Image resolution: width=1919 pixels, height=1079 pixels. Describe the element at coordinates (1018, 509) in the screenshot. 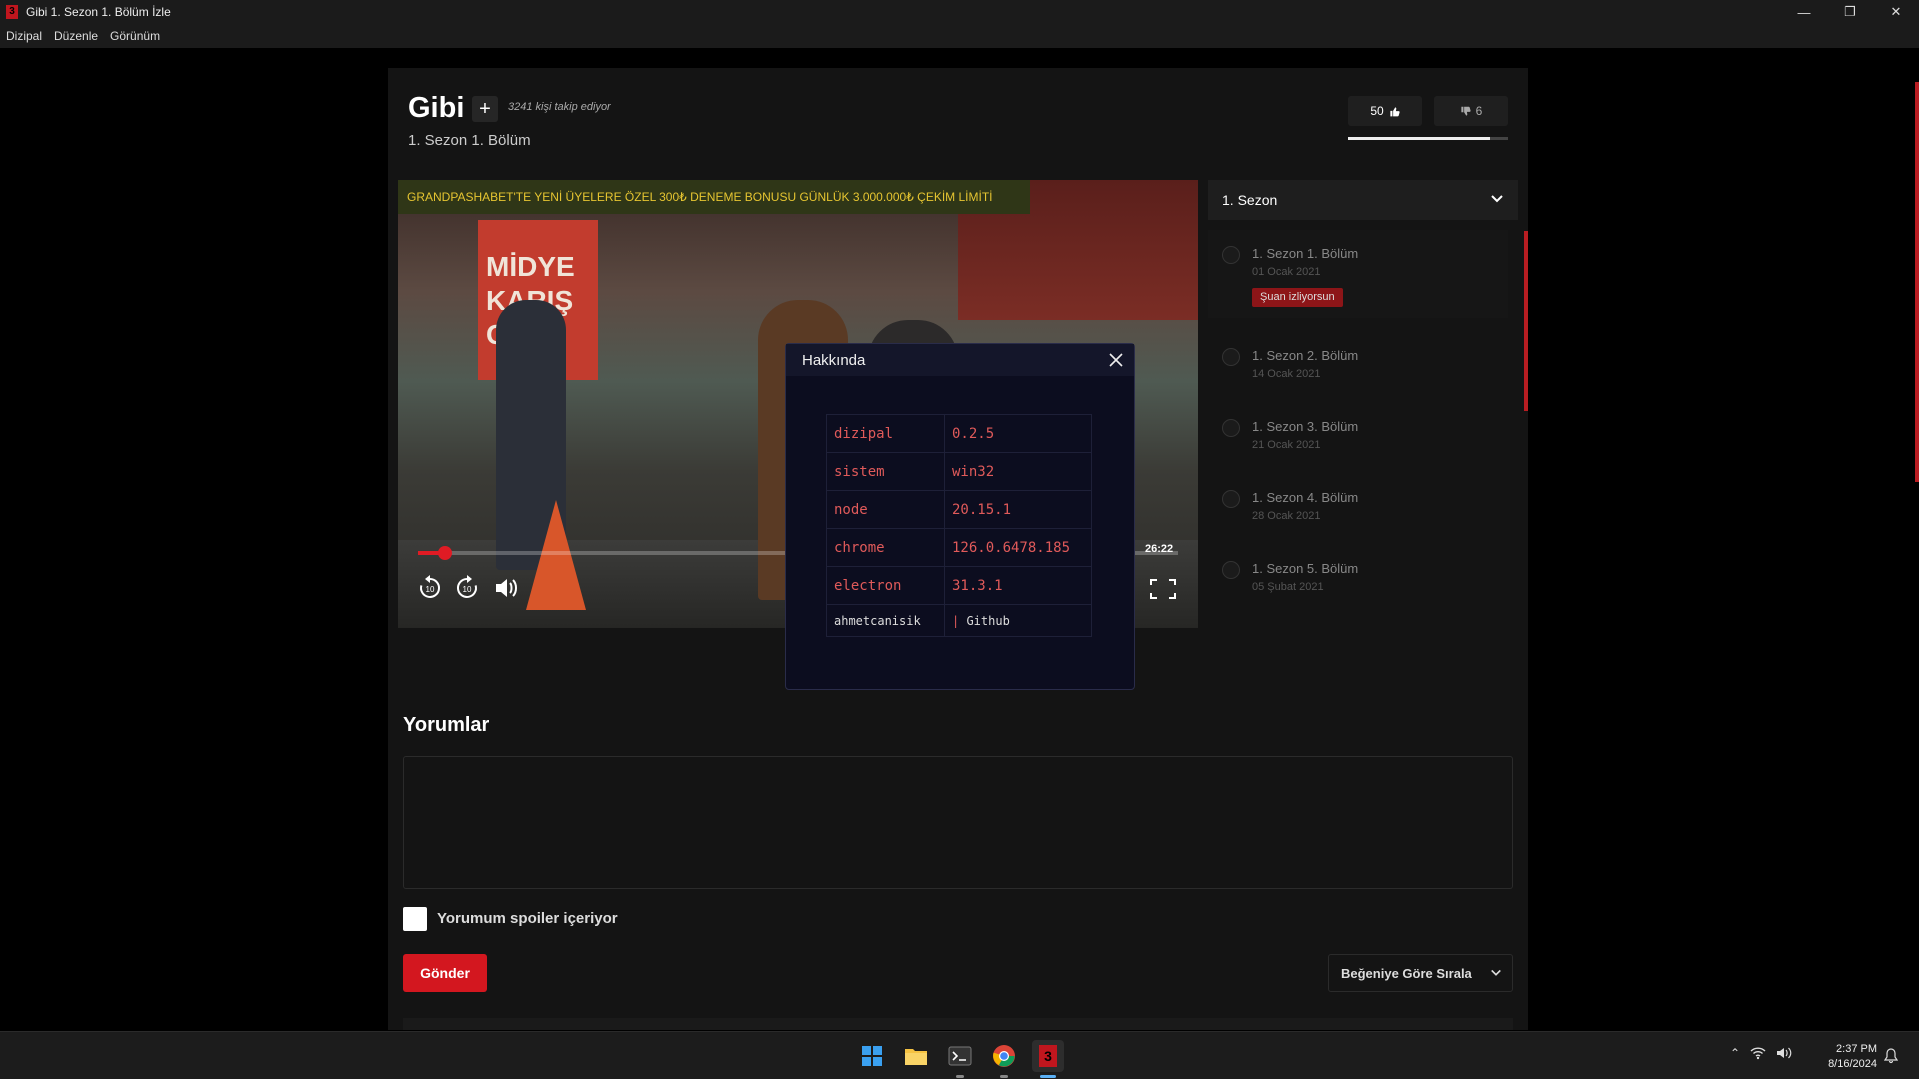

I see `info-value: 20.15.1` at that location.